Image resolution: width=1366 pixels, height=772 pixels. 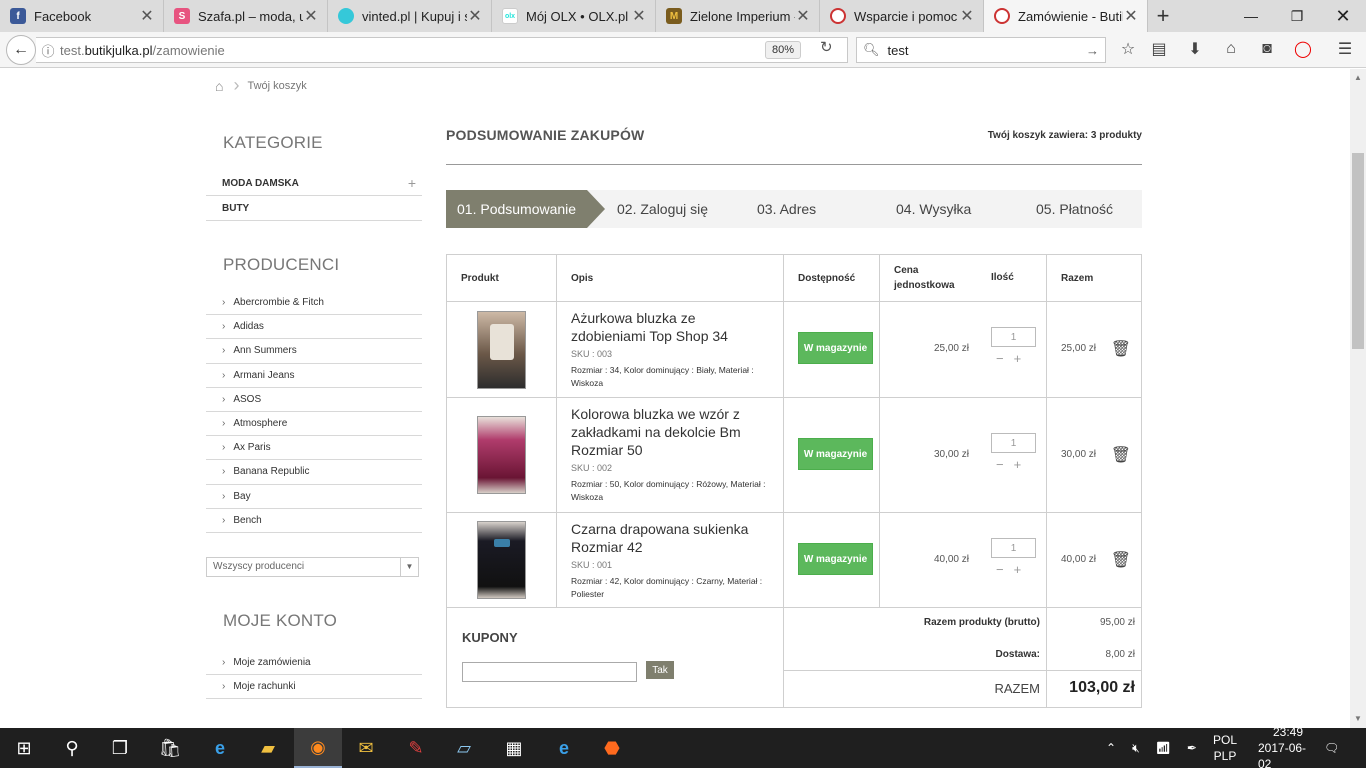 I want to click on zoom-indicator: 80%, so click(x=783, y=50).